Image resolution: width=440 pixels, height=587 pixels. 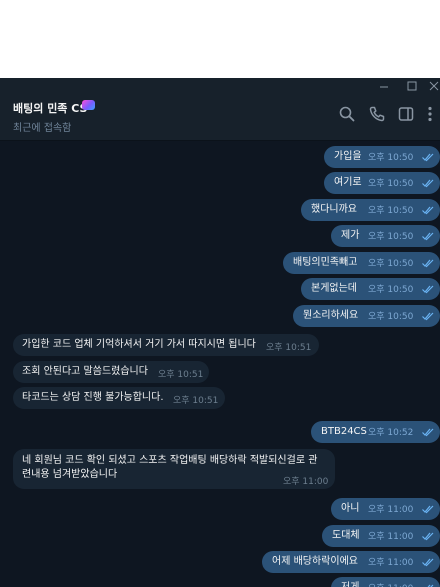 I want to click on message-bubble: 여기로 오후 10:50, so click(x=382, y=183).